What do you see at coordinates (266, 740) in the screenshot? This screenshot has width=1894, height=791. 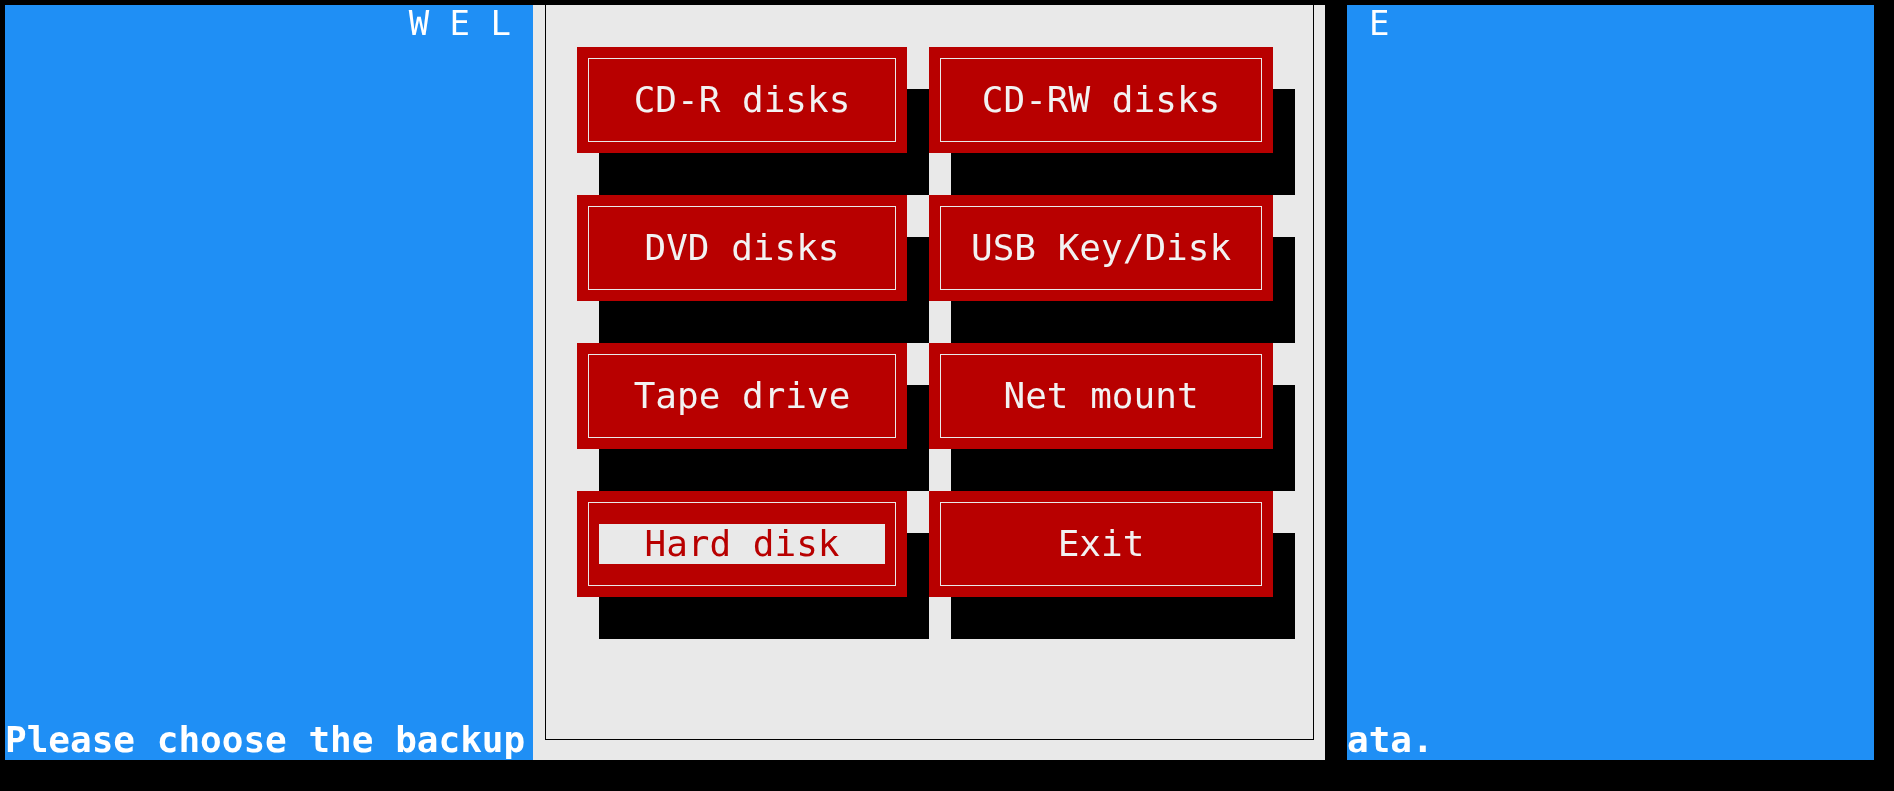 I see `prompt-text: Please choose the backup` at bounding box center [266, 740].